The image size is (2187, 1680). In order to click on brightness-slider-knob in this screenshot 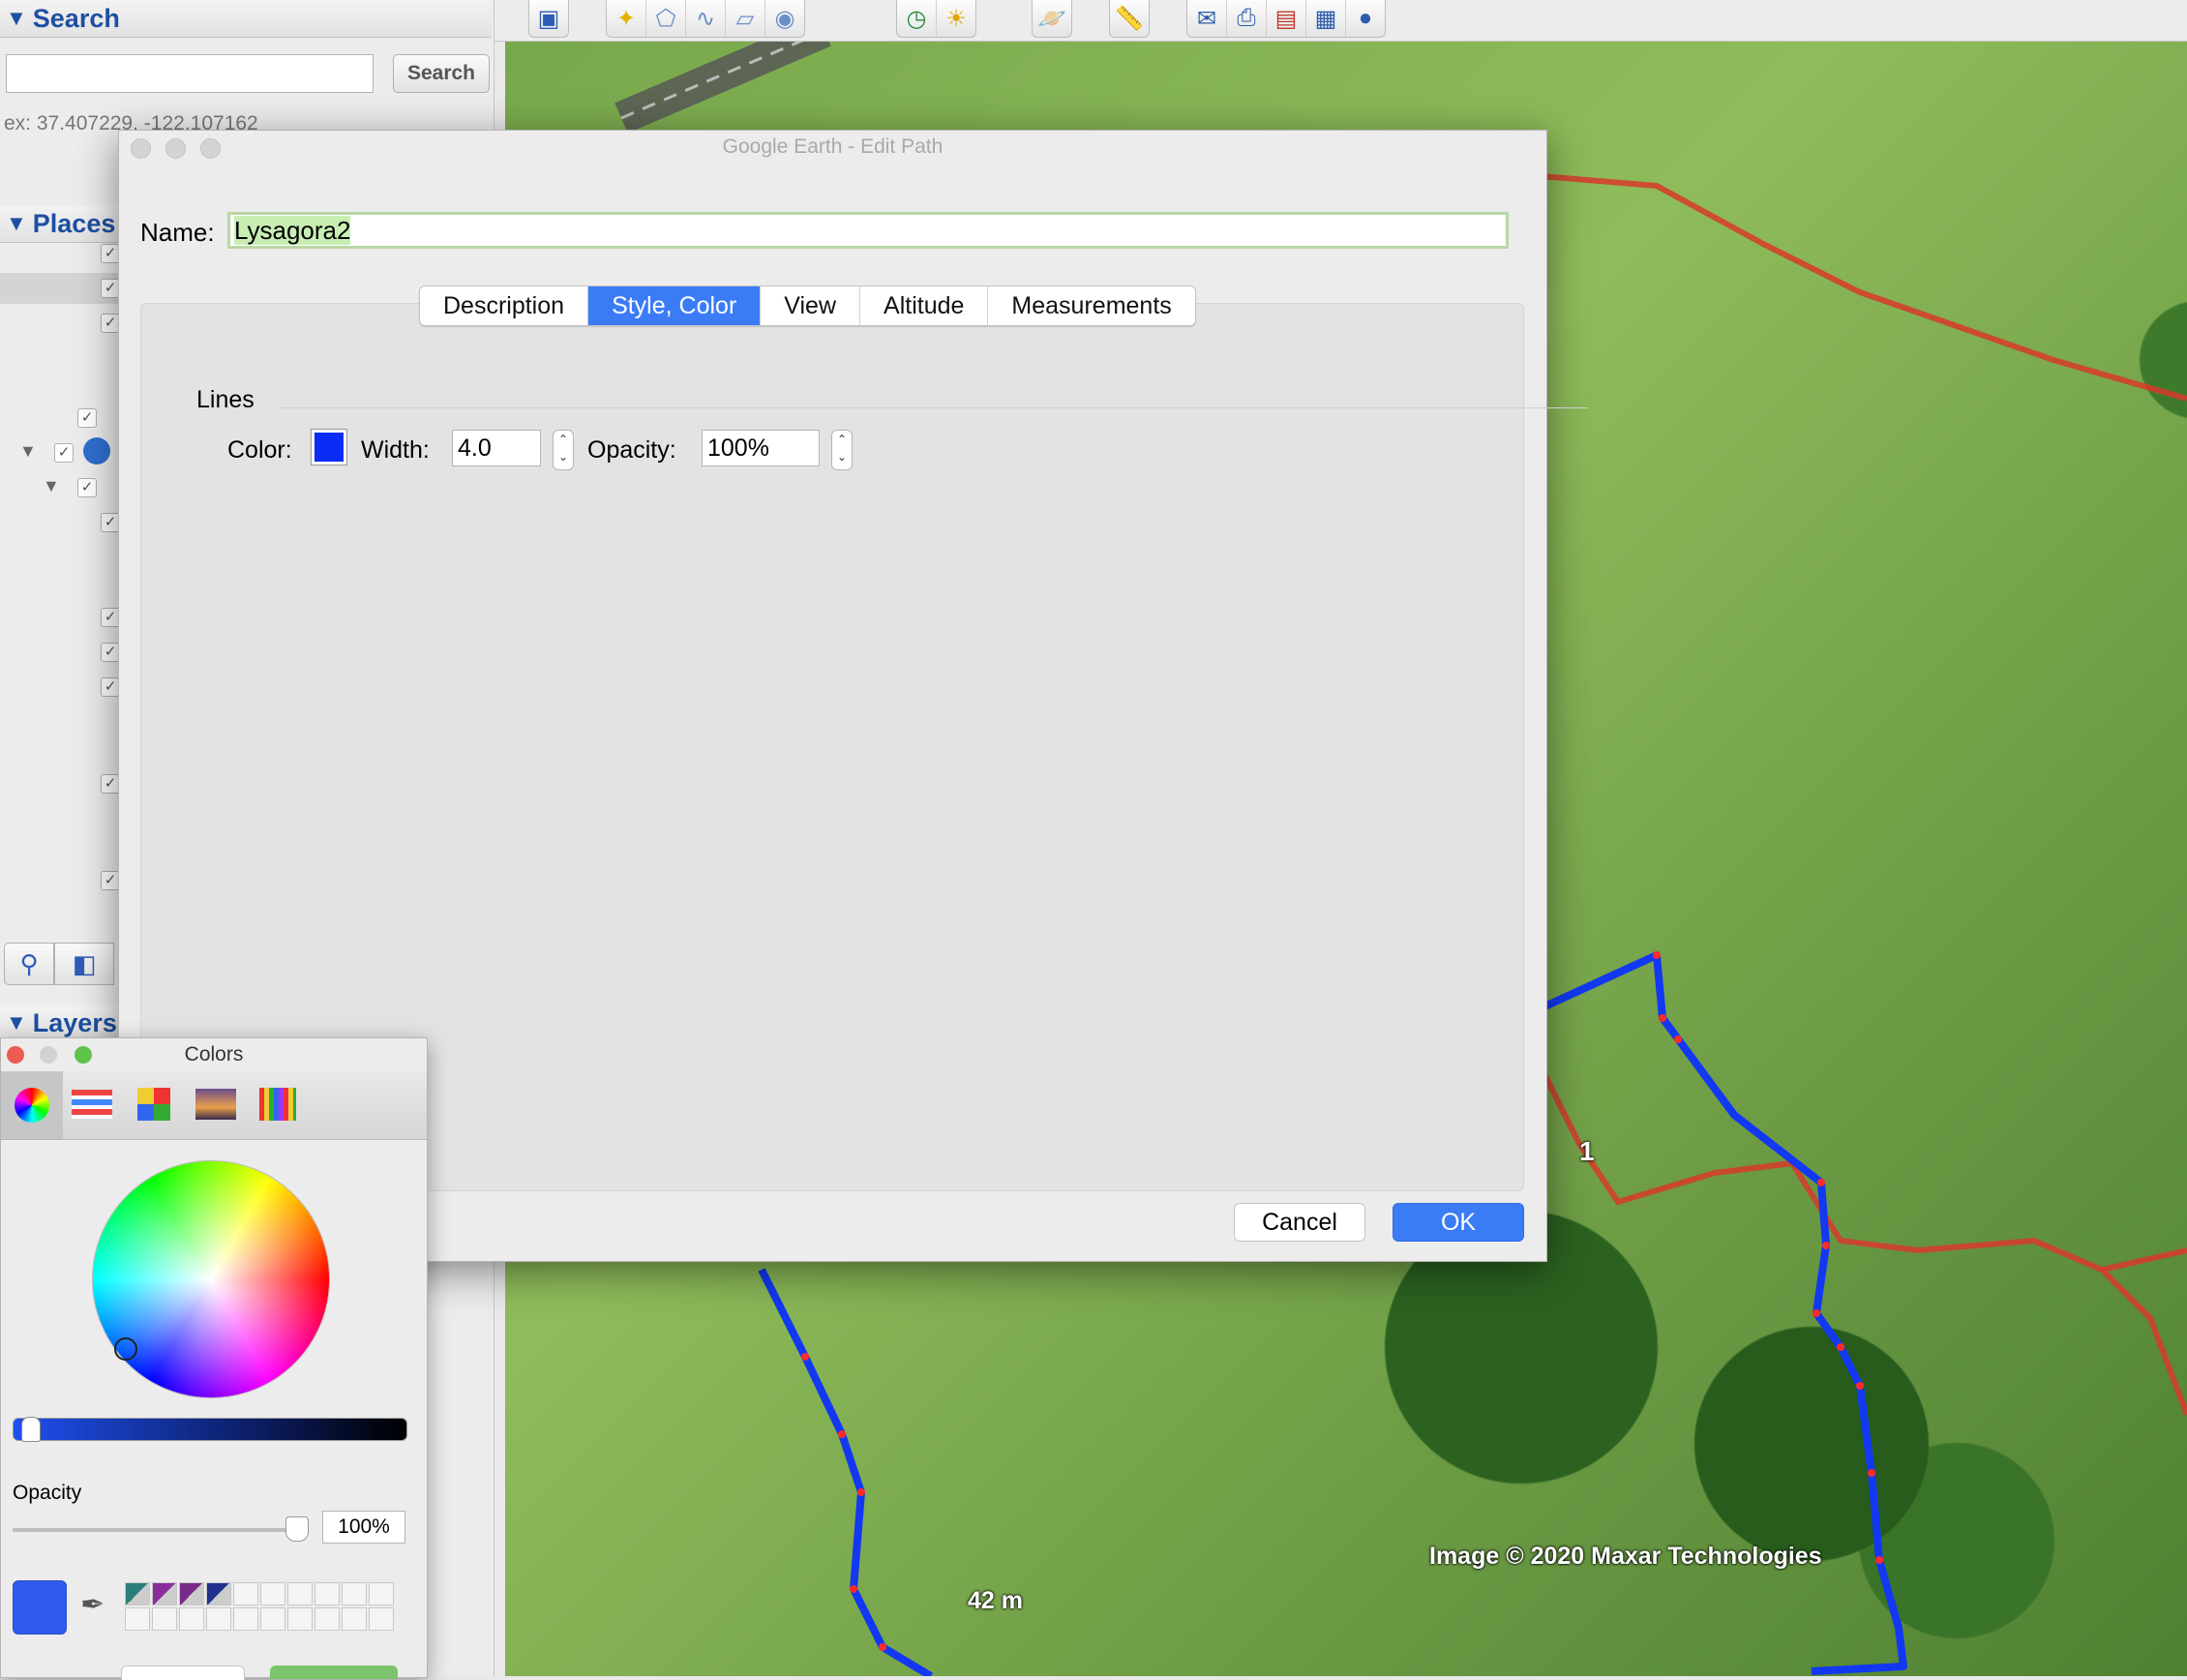, I will do `click(31, 1430)`.